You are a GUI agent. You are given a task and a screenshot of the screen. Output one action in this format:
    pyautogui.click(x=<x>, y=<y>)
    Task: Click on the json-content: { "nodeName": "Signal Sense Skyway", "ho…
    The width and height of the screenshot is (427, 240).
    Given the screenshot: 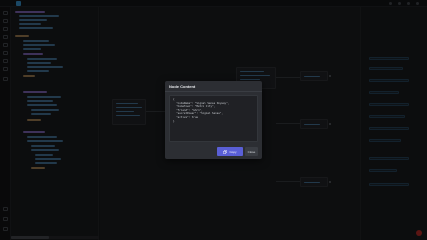 What is the action you would take?
    pyautogui.click(x=201, y=110)
    